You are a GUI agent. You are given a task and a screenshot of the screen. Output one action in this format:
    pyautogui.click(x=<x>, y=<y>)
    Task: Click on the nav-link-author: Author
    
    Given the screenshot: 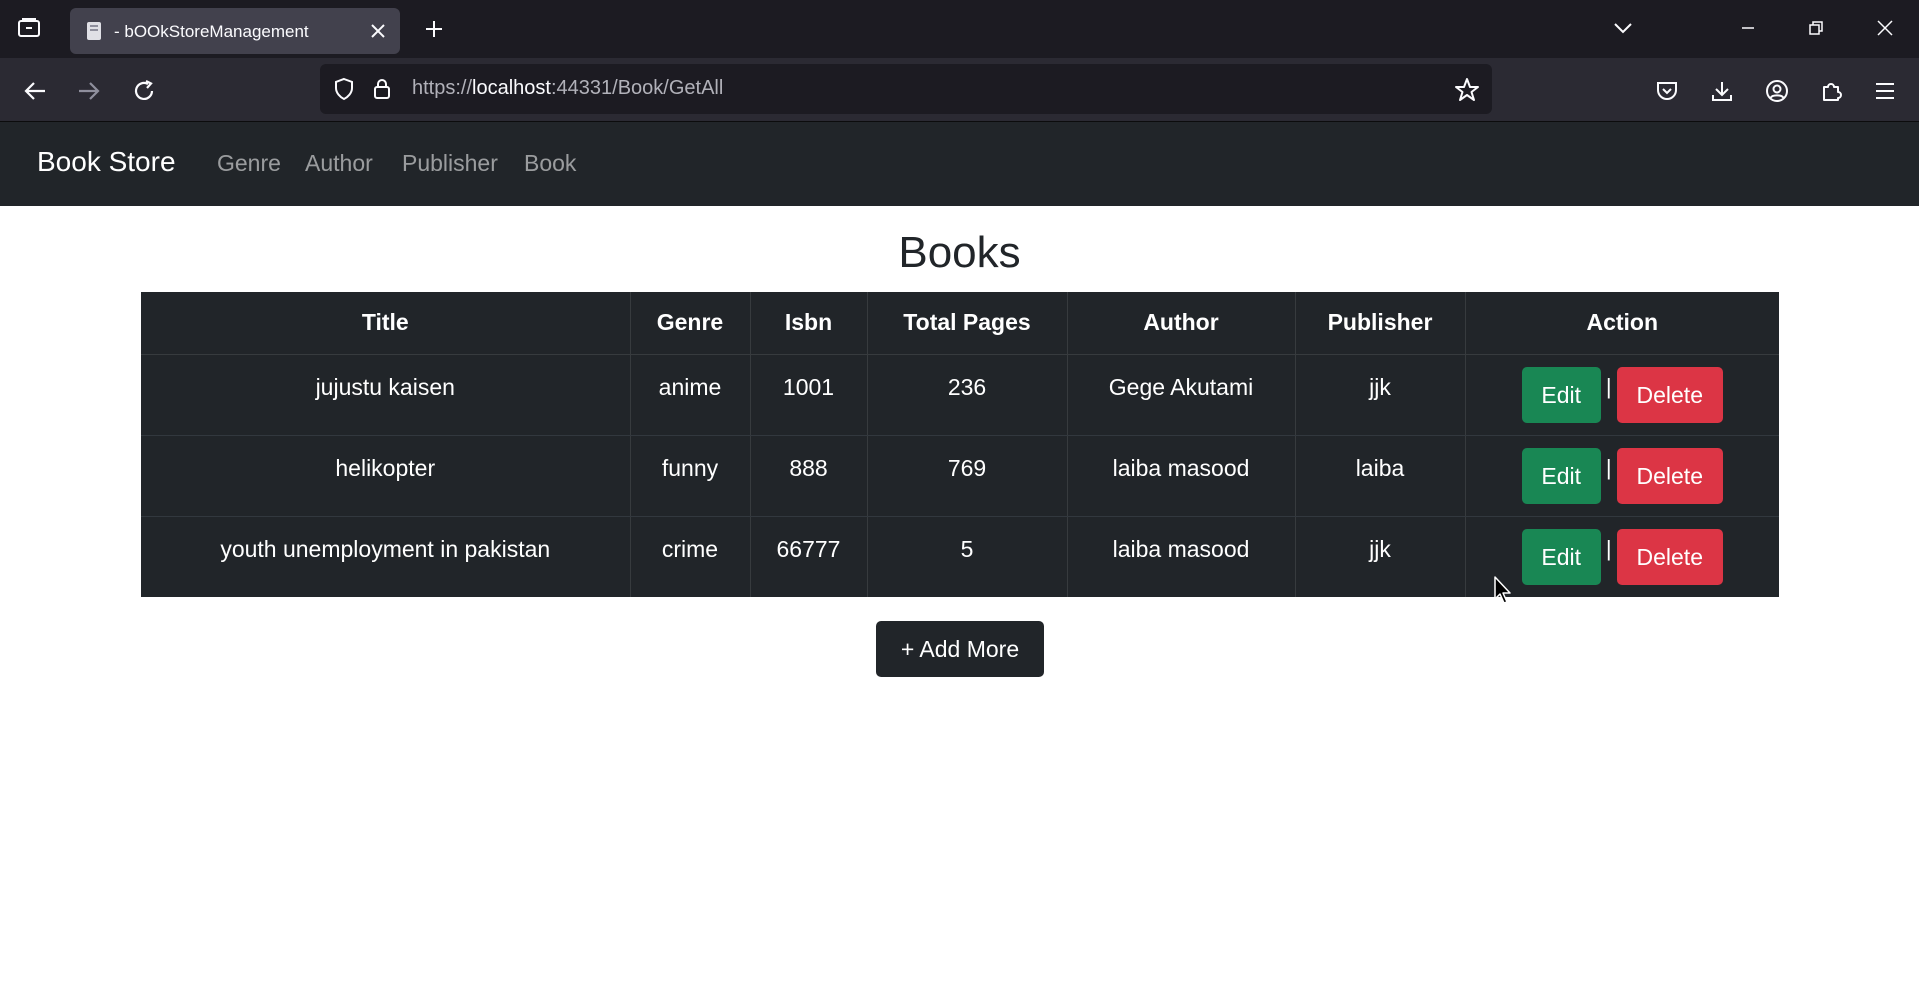 What is the action you would take?
    pyautogui.click(x=339, y=163)
    